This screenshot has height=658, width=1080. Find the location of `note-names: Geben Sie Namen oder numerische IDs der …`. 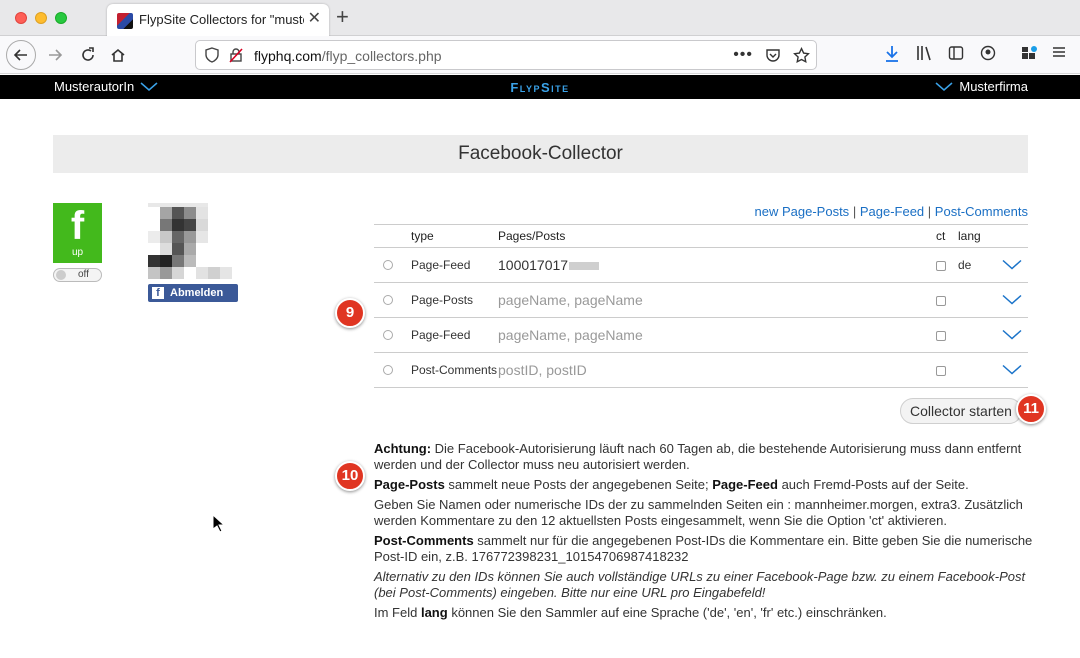

note-names: Geben Sie Namen oder numerische IDs der … is located at coordinates (698, 512).